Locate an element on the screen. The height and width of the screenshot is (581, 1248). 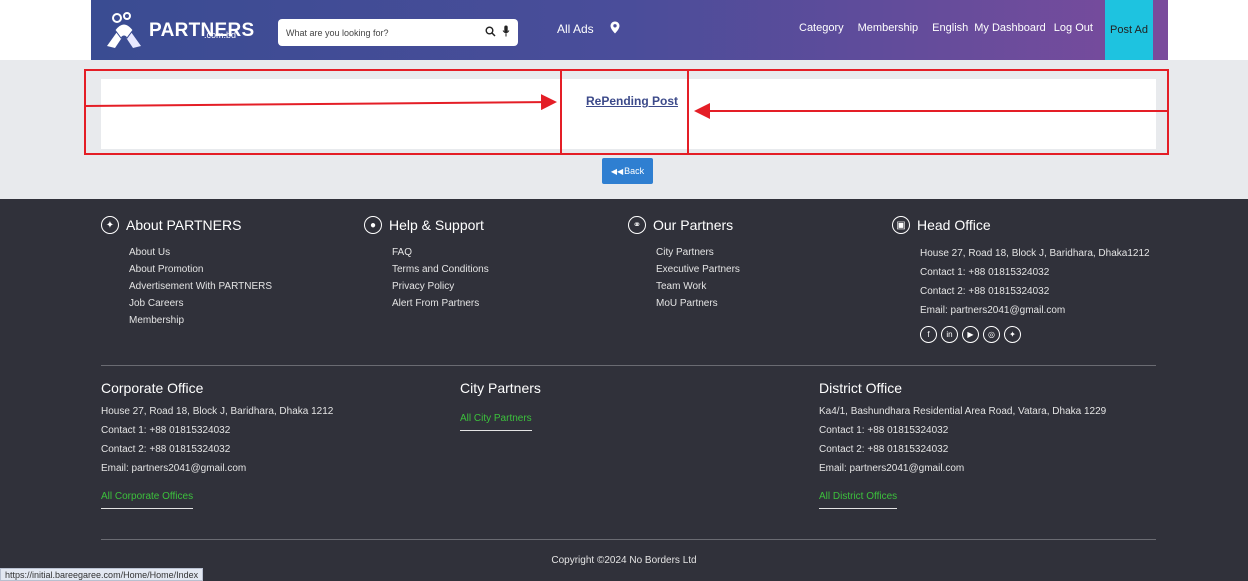
city-partners-title: City Partners is located at coordinates (500, 388).